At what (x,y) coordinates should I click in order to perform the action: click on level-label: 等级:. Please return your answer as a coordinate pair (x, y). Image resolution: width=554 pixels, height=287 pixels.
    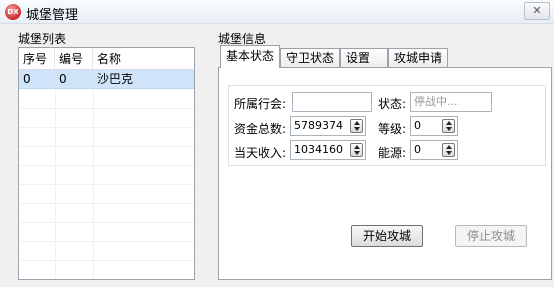
    Looking at the image, I should click on (392, 129).